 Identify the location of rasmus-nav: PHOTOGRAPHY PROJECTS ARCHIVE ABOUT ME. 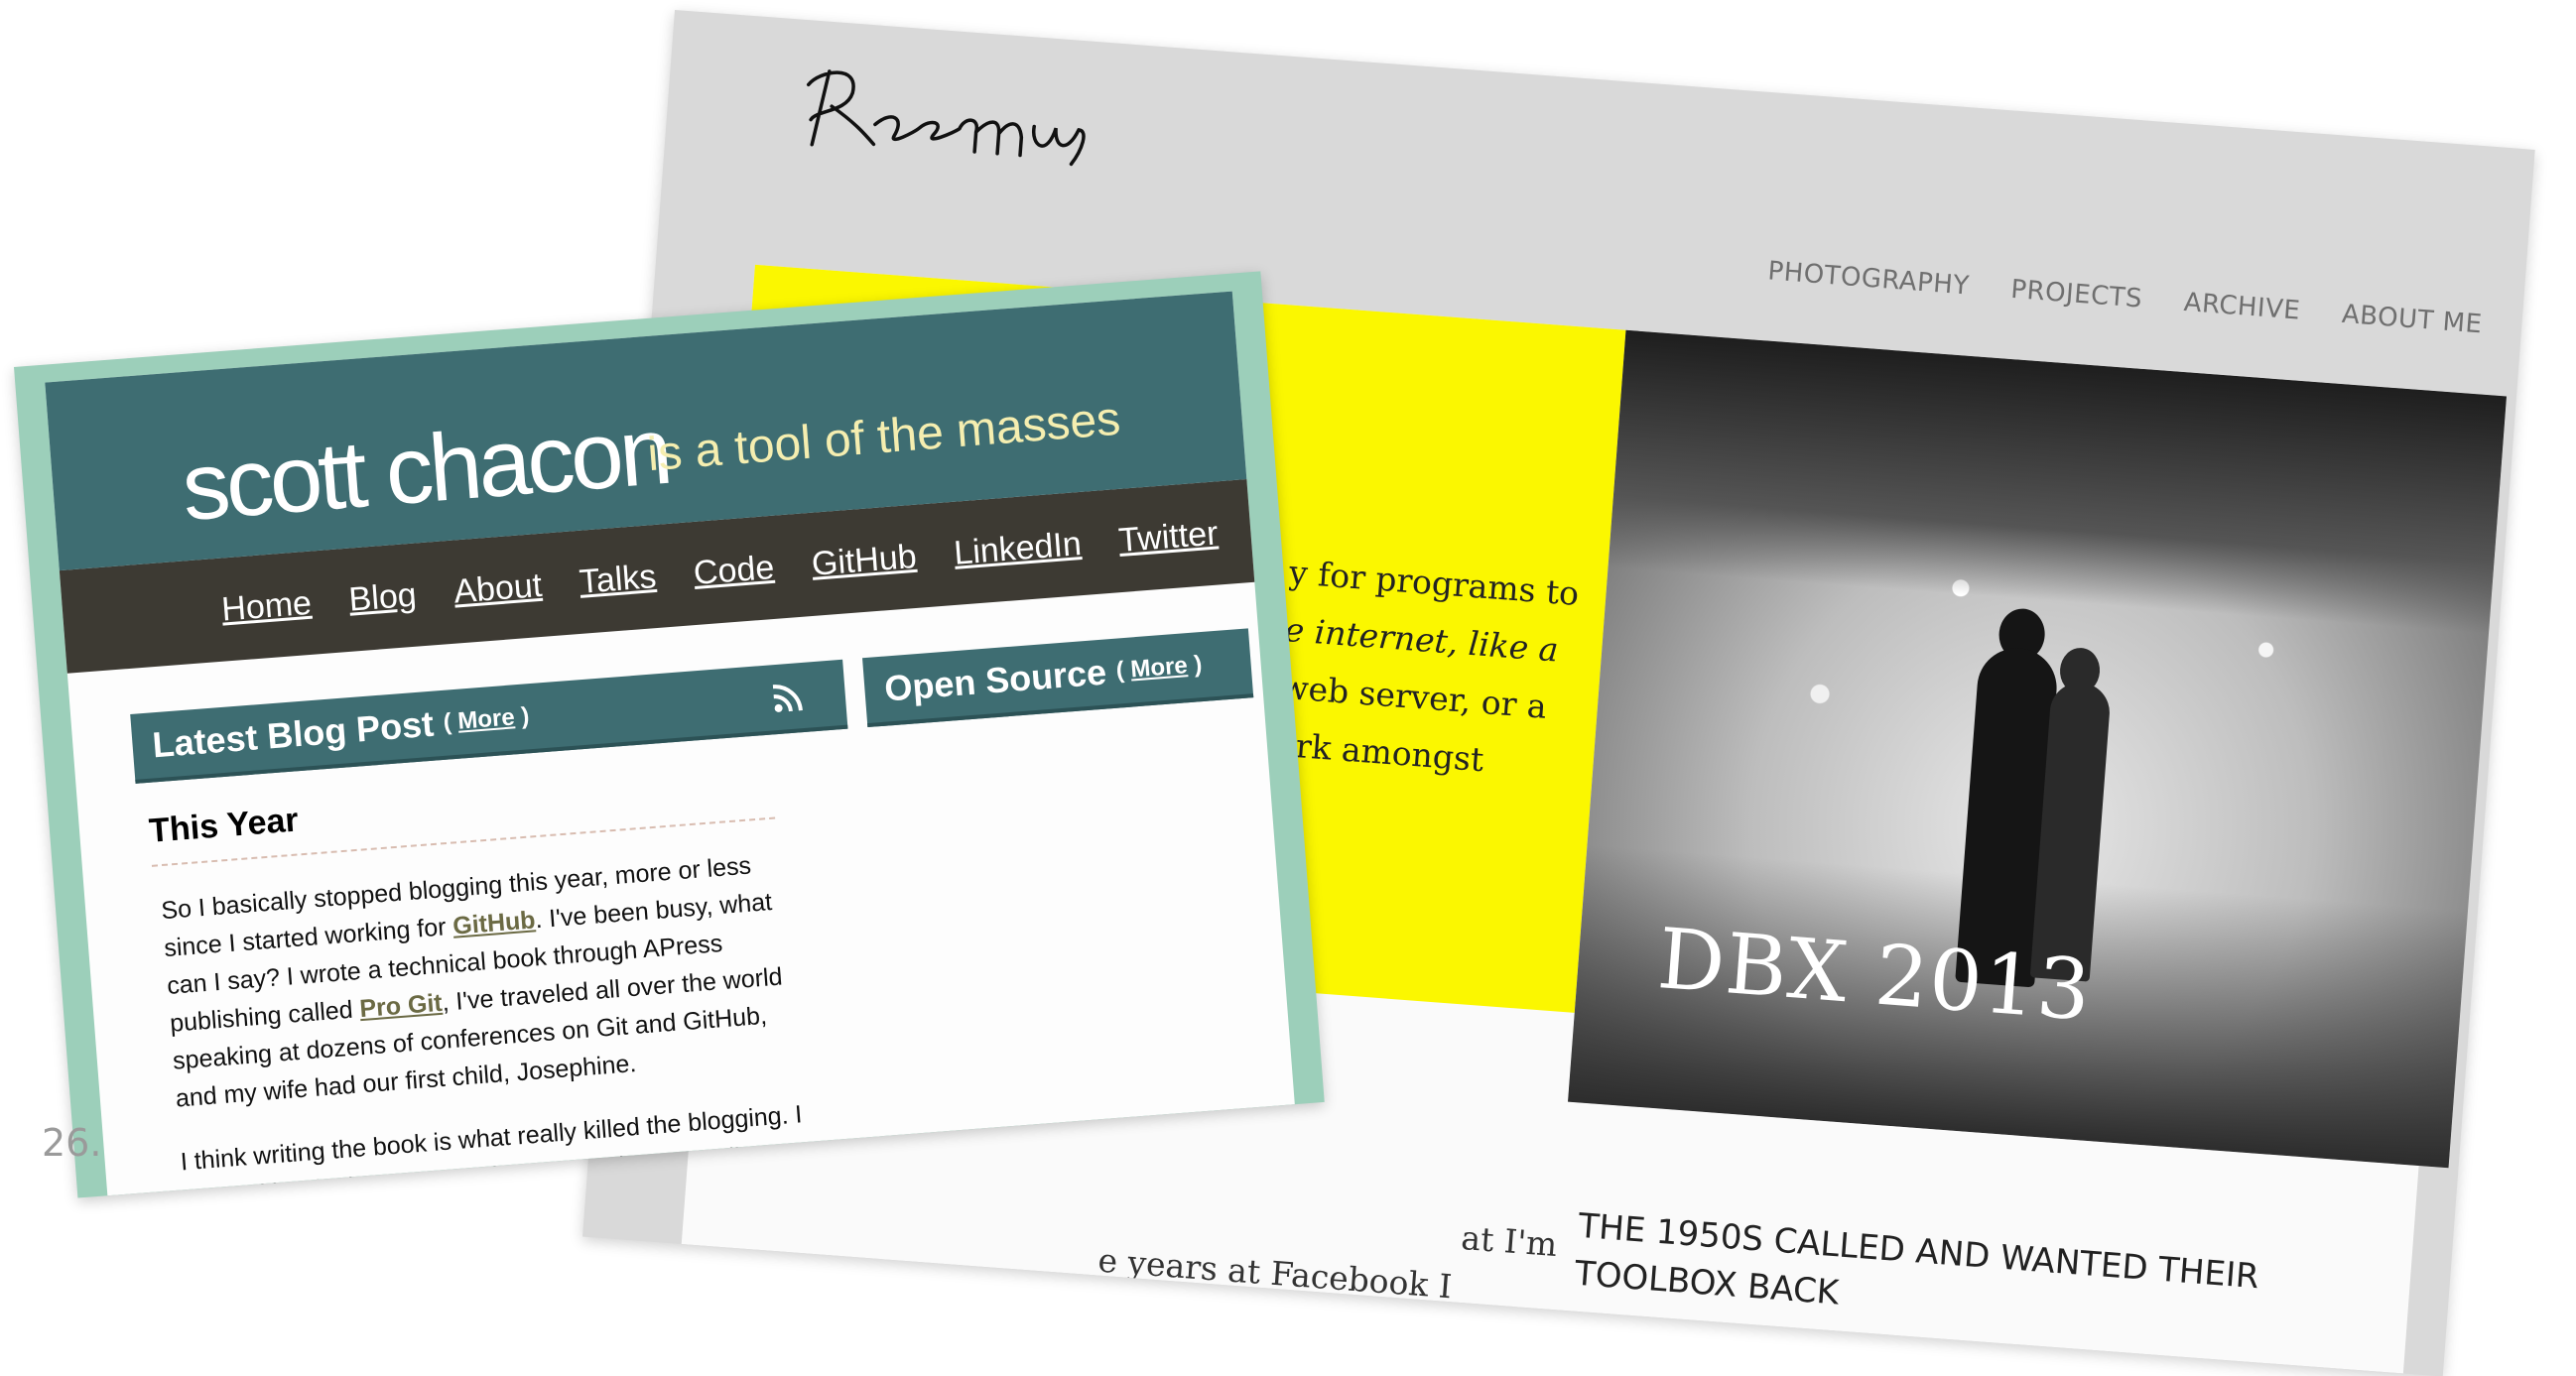
(2125, 297).